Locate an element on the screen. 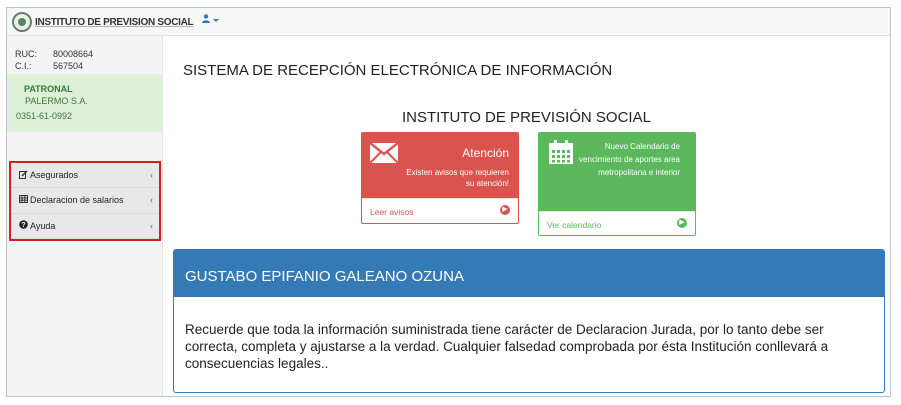 The image size is (901, 405). view-calendar-link: Ver calendario ▶ is located at coordinates (617, 223).